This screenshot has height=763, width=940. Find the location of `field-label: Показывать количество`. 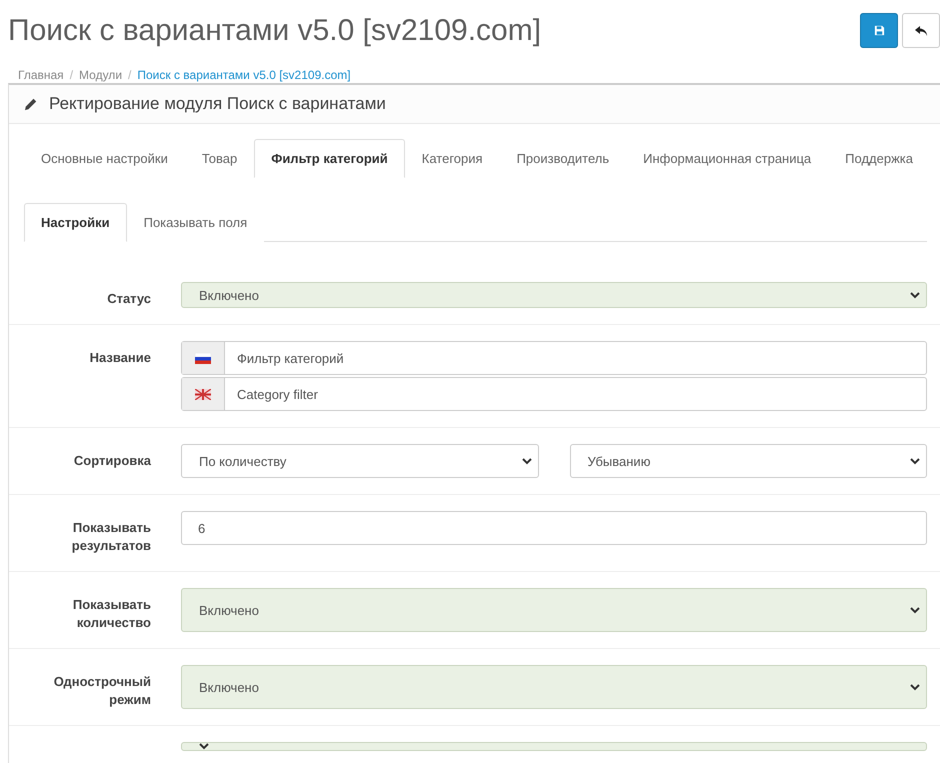

field-label: Показывать количество is located at coordinates (111, 614).